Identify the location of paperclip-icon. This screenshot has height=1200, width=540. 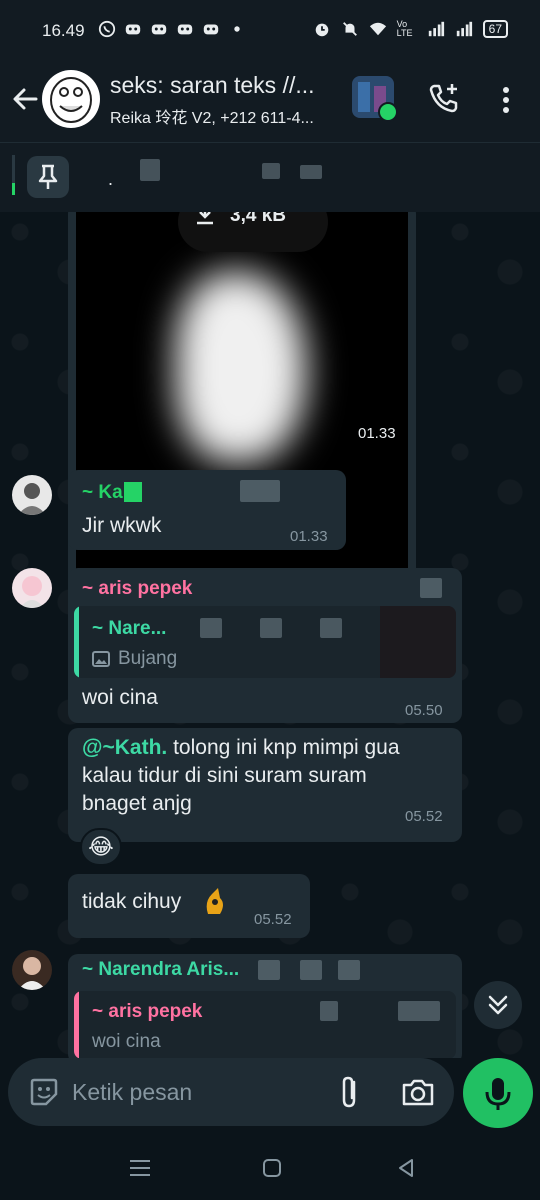
(350, 1092).